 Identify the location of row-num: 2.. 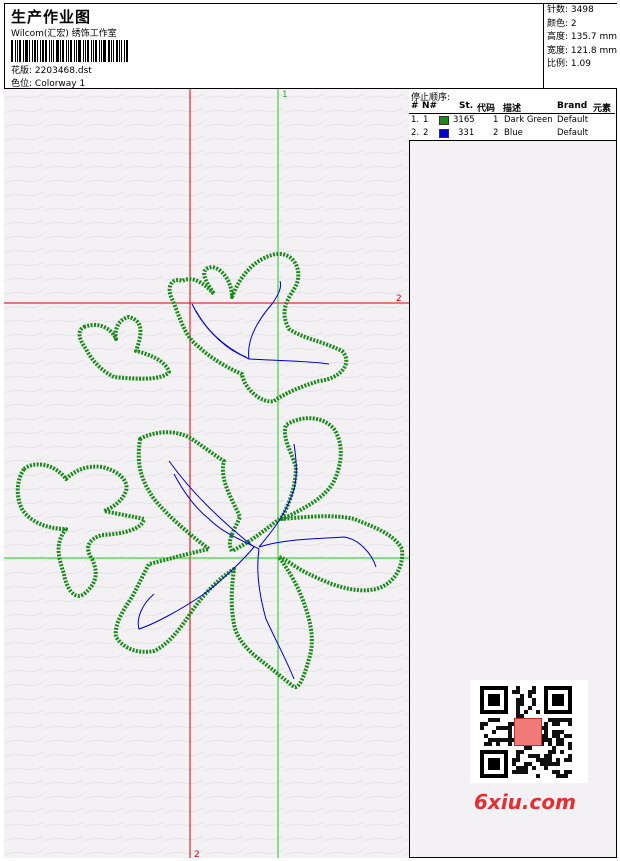
(415, 133).